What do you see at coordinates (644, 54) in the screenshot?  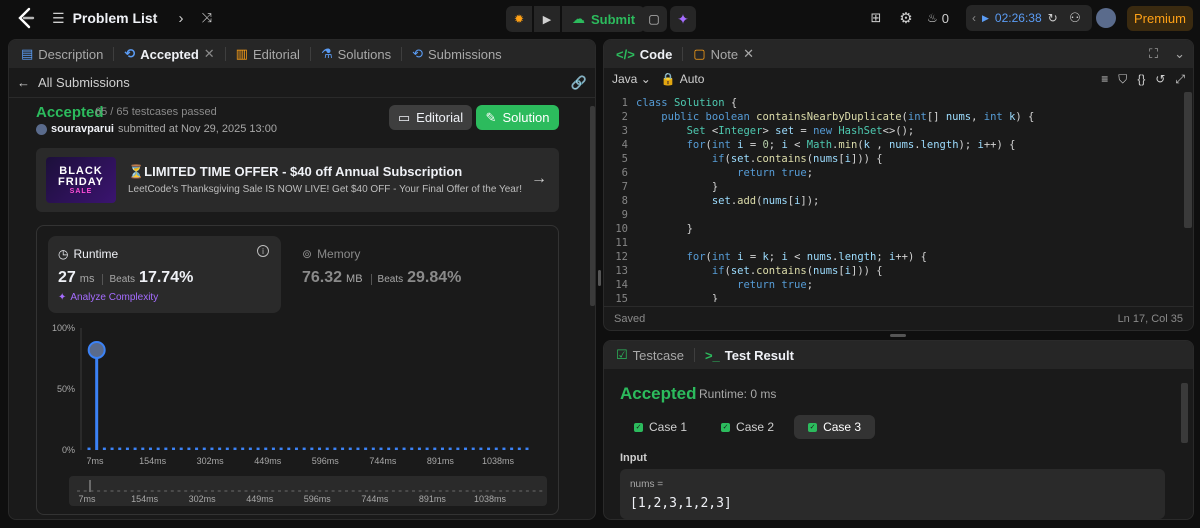 I see `tab-code: </> Code` at bounding box center [644, 54].